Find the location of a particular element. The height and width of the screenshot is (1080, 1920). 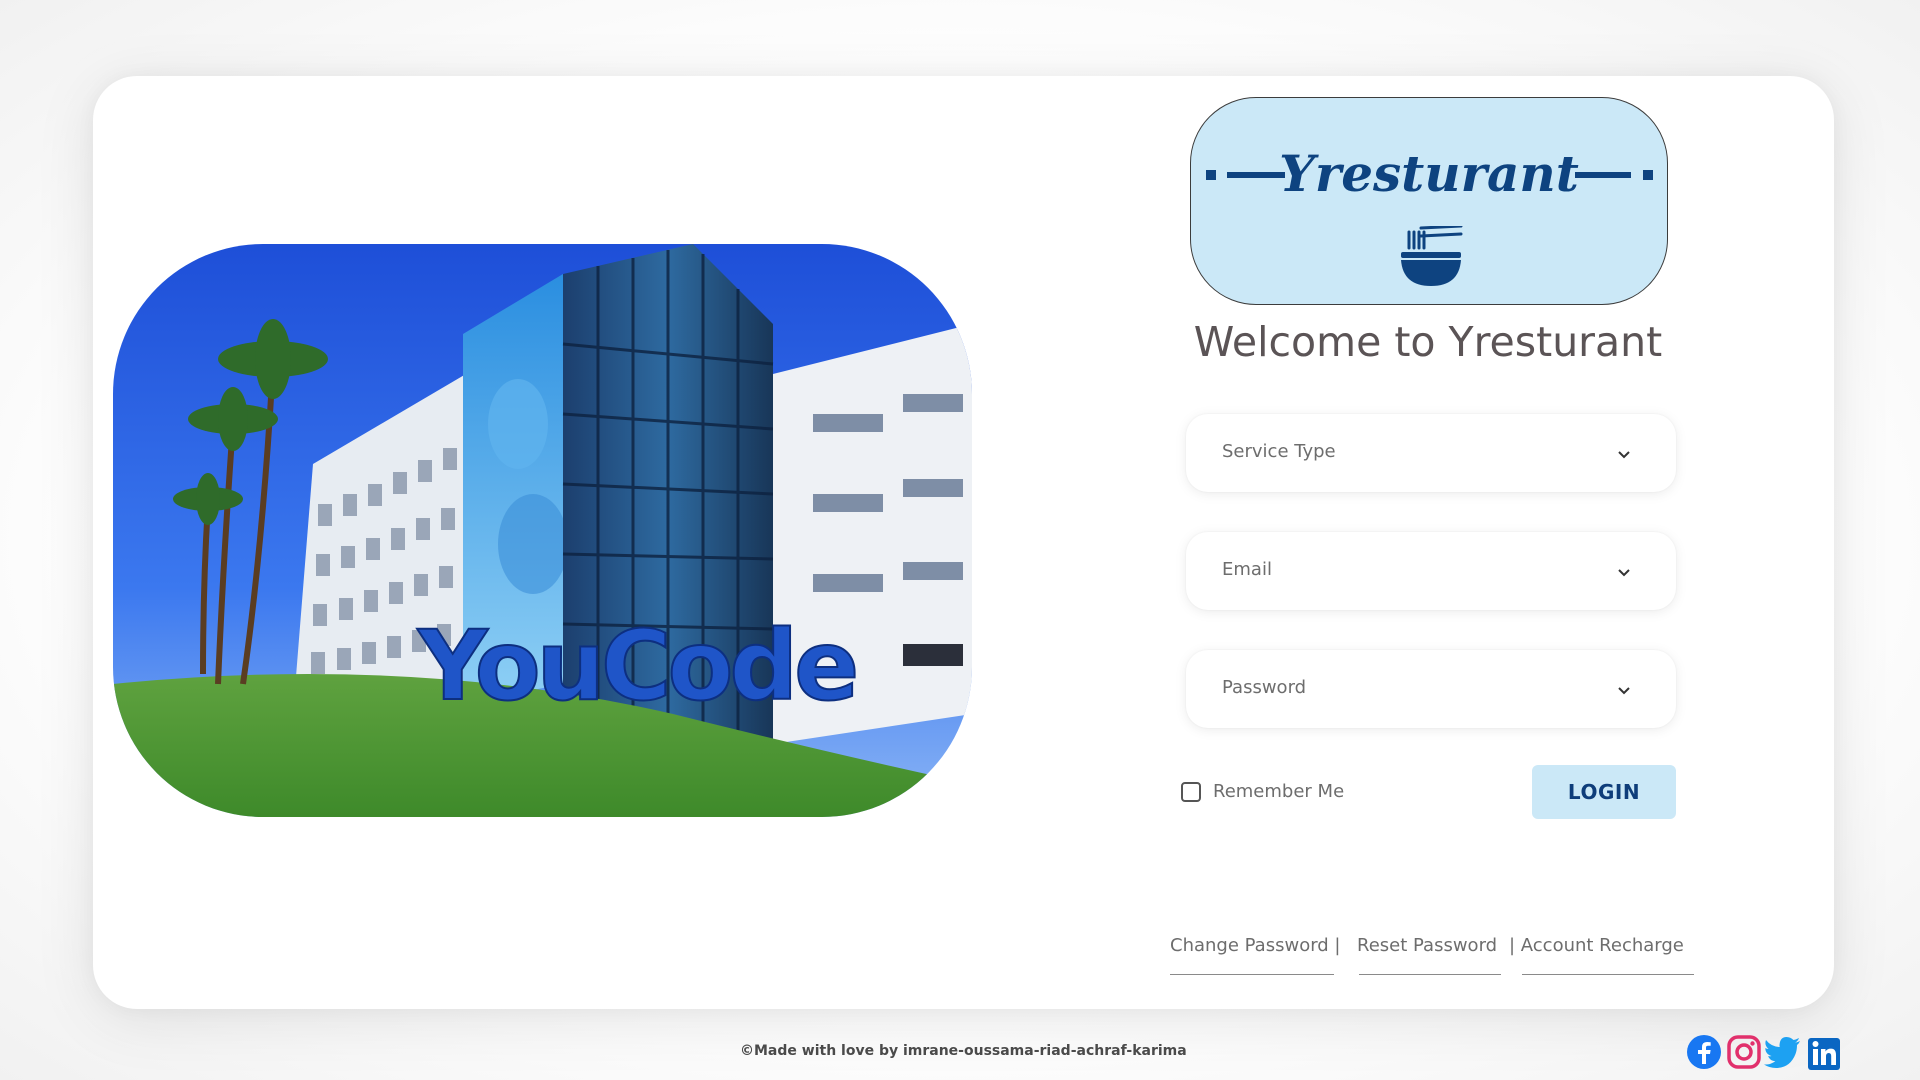

noodle-bowl-icon is located at coordinates (1431, 258).